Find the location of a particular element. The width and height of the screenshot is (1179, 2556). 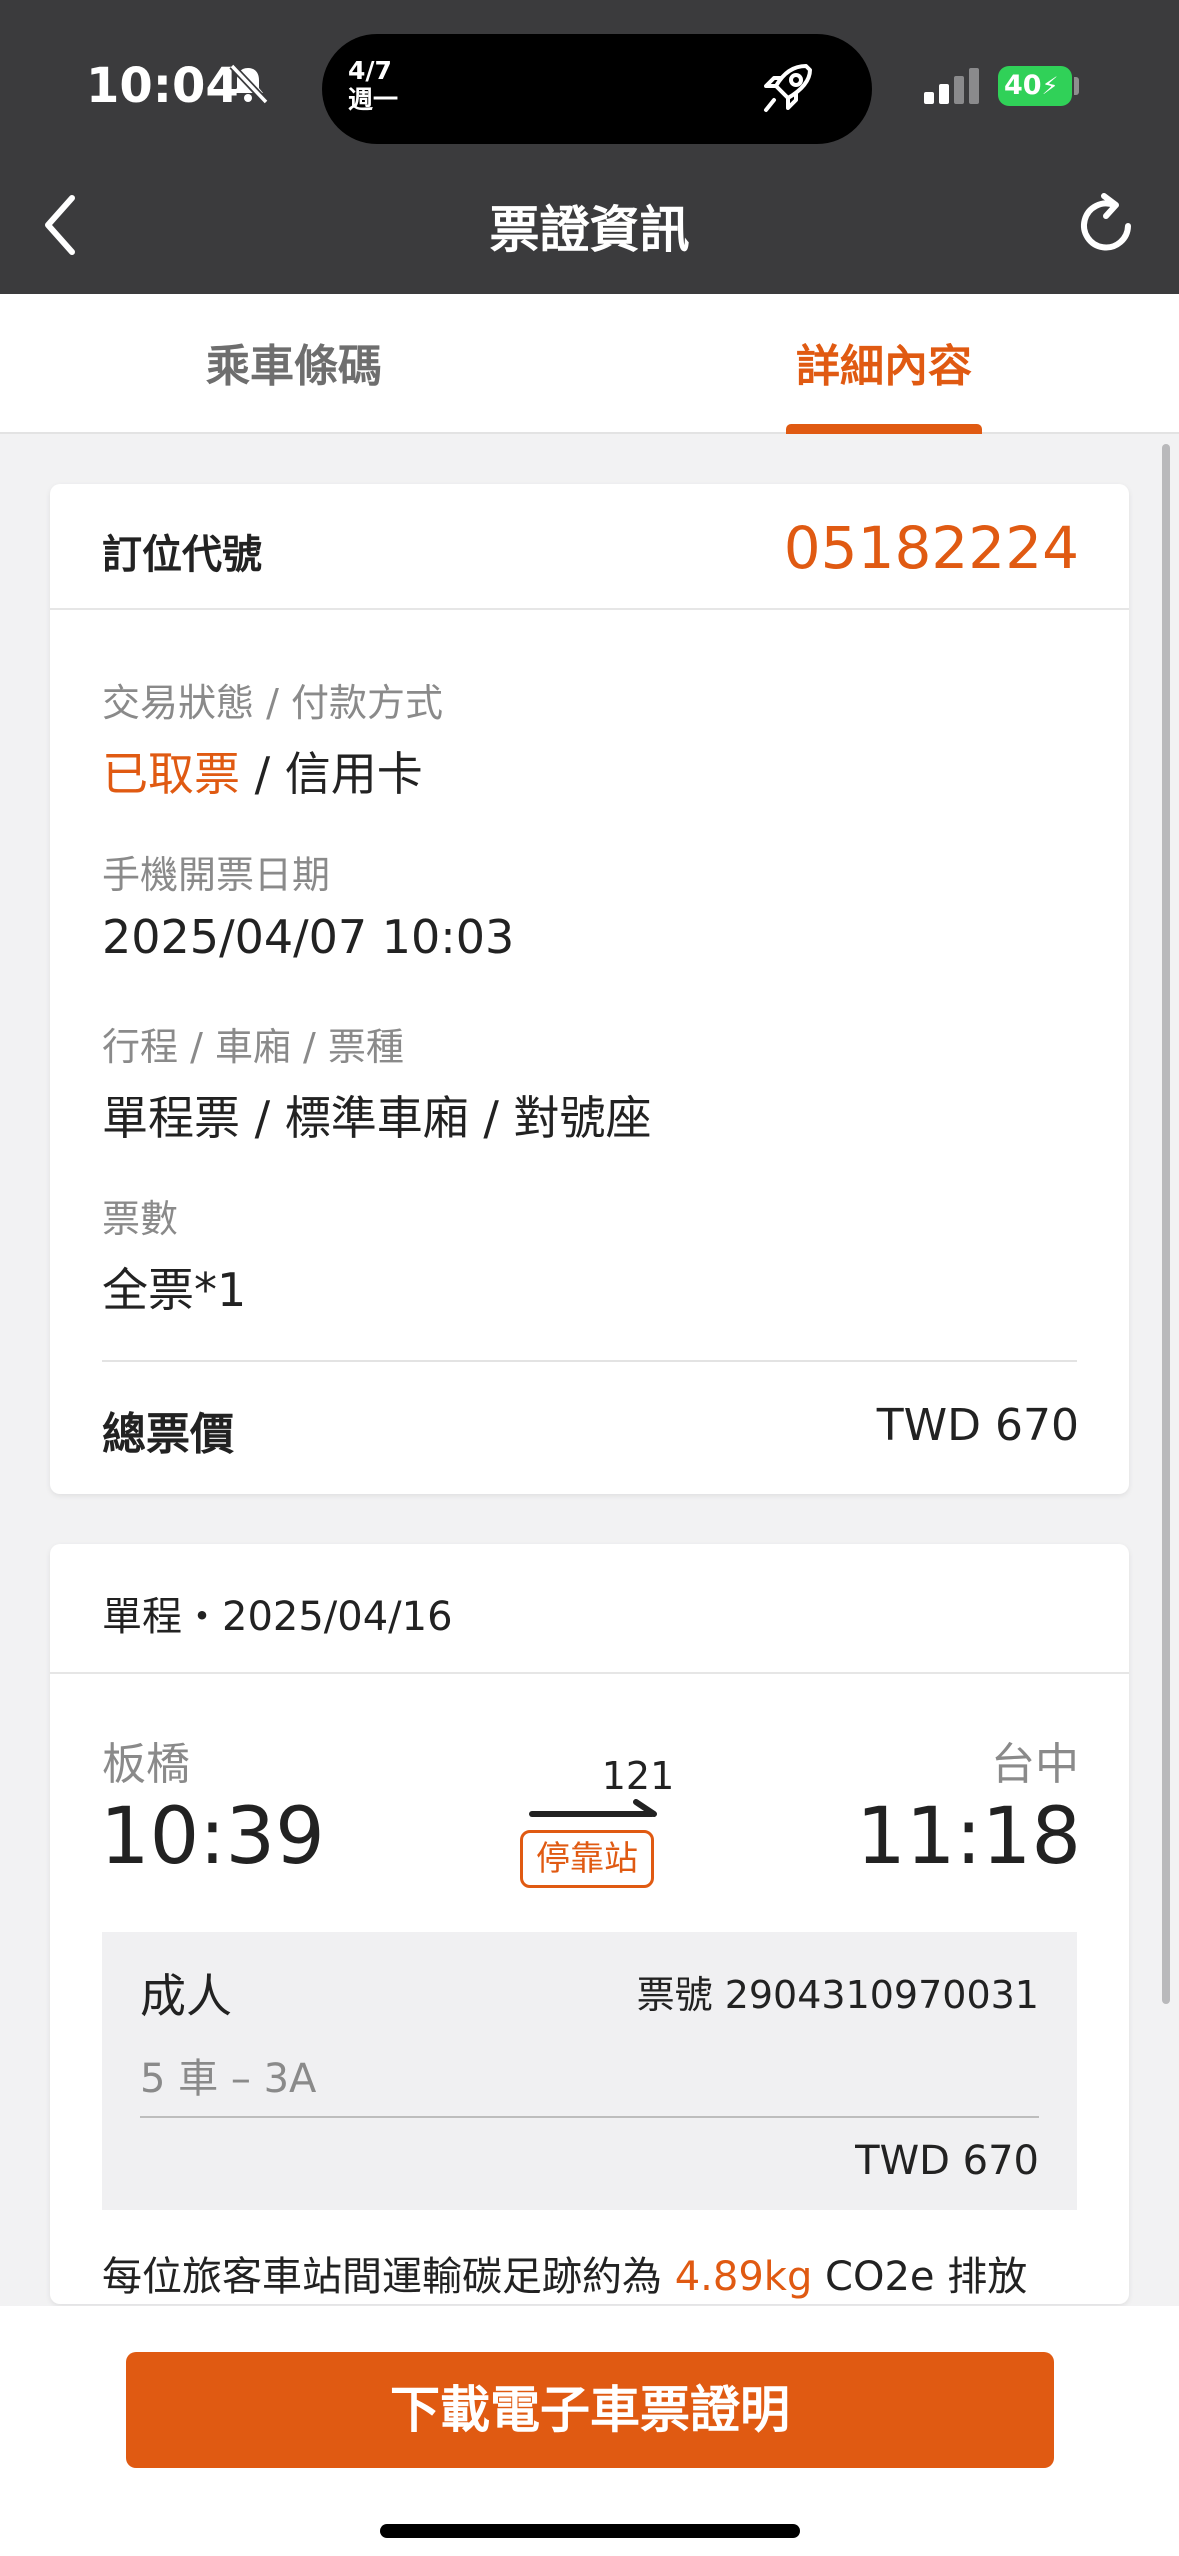

carbon-suffix: CO2e 排放 is located at coordinates (920, 2277).